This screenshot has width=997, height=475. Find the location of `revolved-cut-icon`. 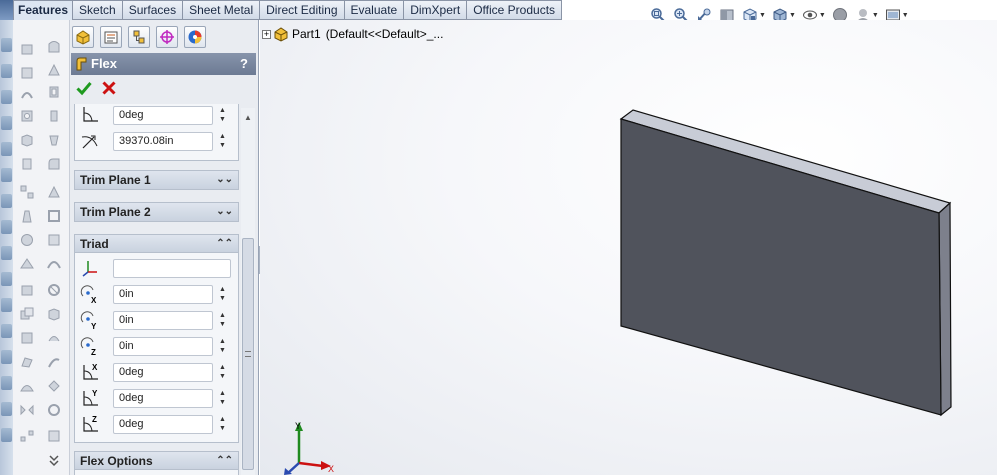

revolved-cut-icon is located at coordinates (54, 116).